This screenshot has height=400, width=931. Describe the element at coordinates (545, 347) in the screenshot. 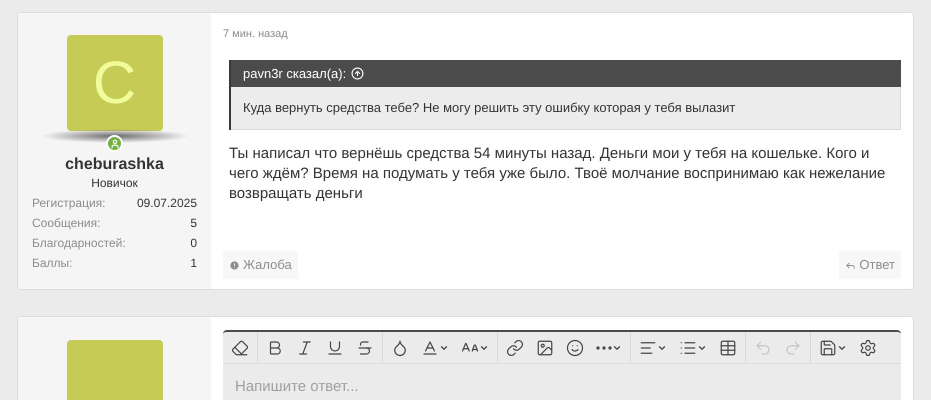

I see `image-icon` at that location.